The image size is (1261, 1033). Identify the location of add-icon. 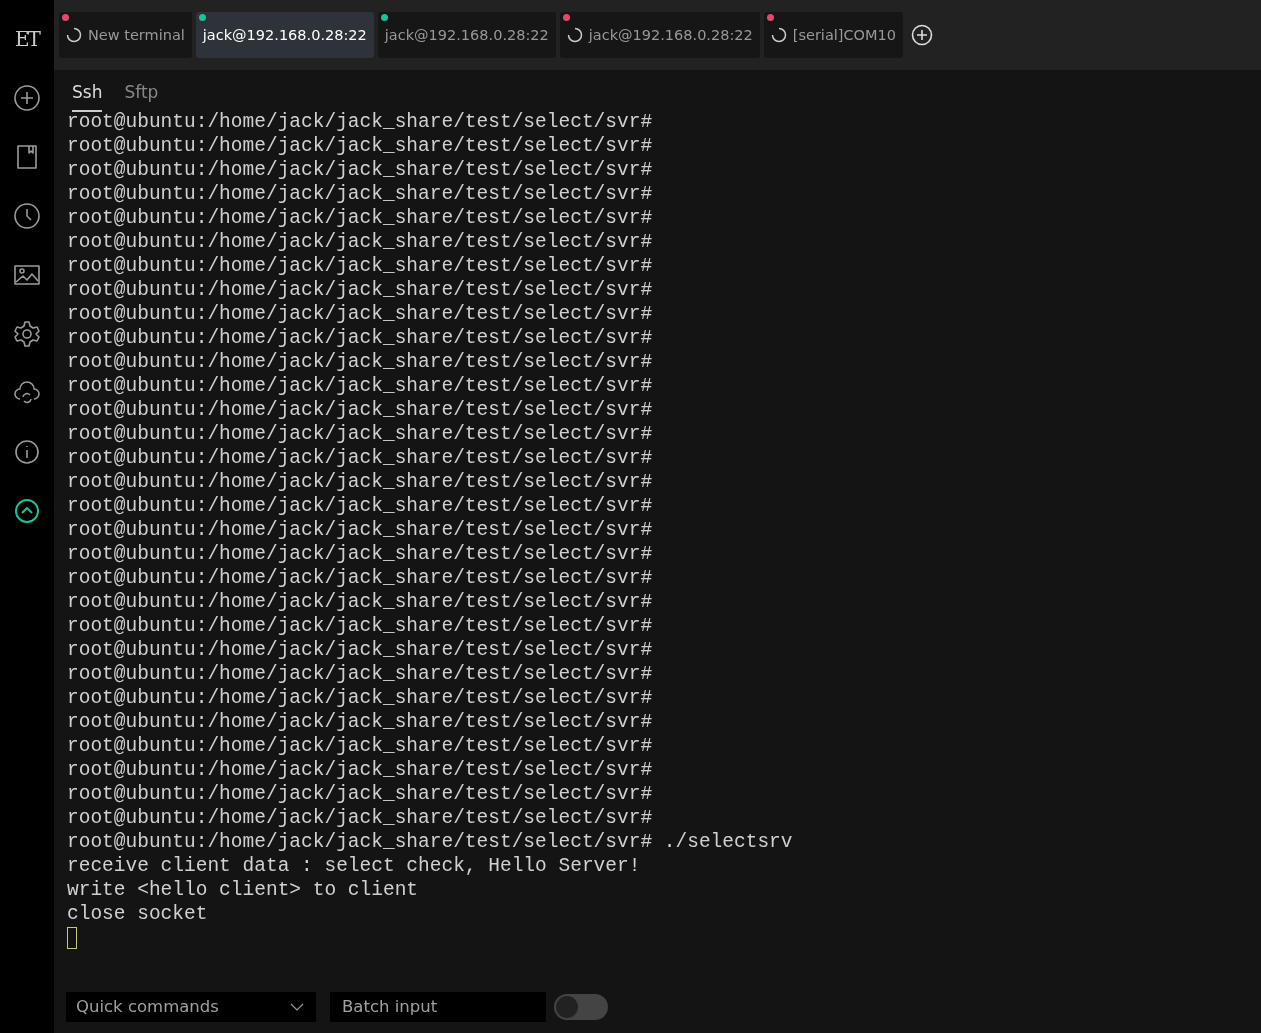
(27, 98).